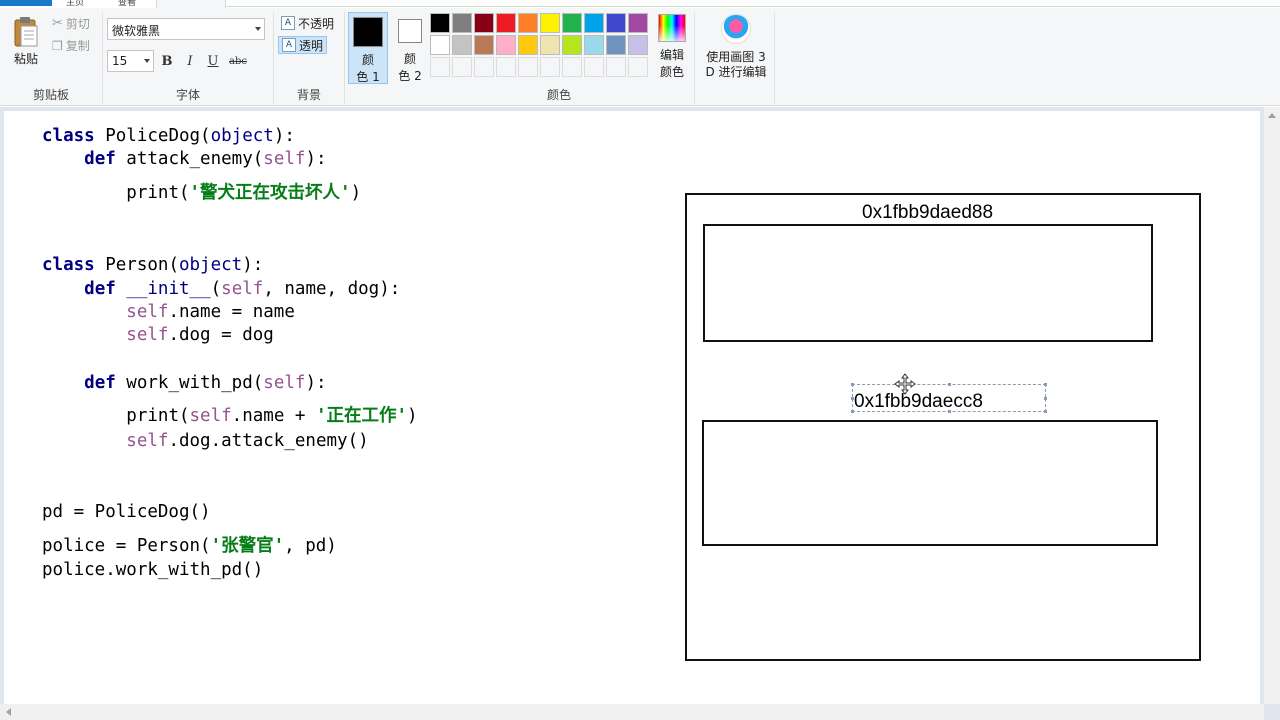  I want to click on underline-button: U, so click(213, 62).